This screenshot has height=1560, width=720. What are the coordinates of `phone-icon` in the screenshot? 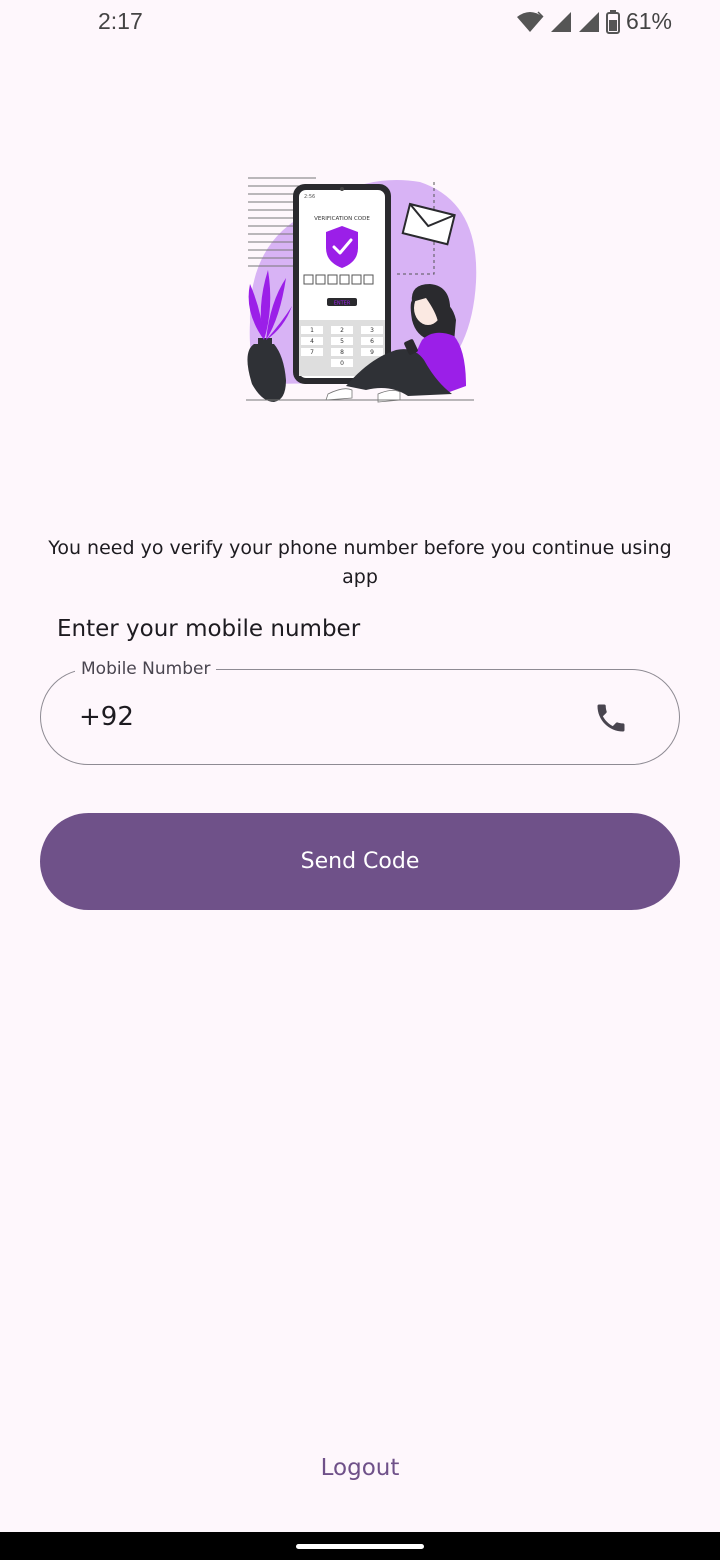 It's located at (611, 718).